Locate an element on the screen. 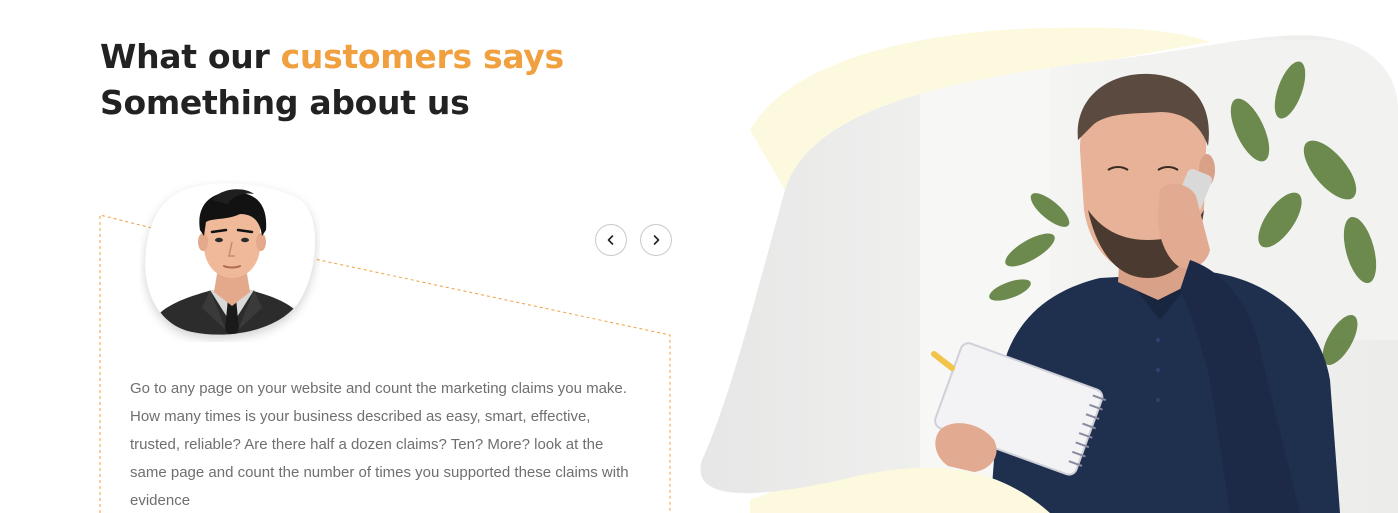 This screenshot has height=513, width=1398. heading-accent: customers says is located at coordinates (422, 56).